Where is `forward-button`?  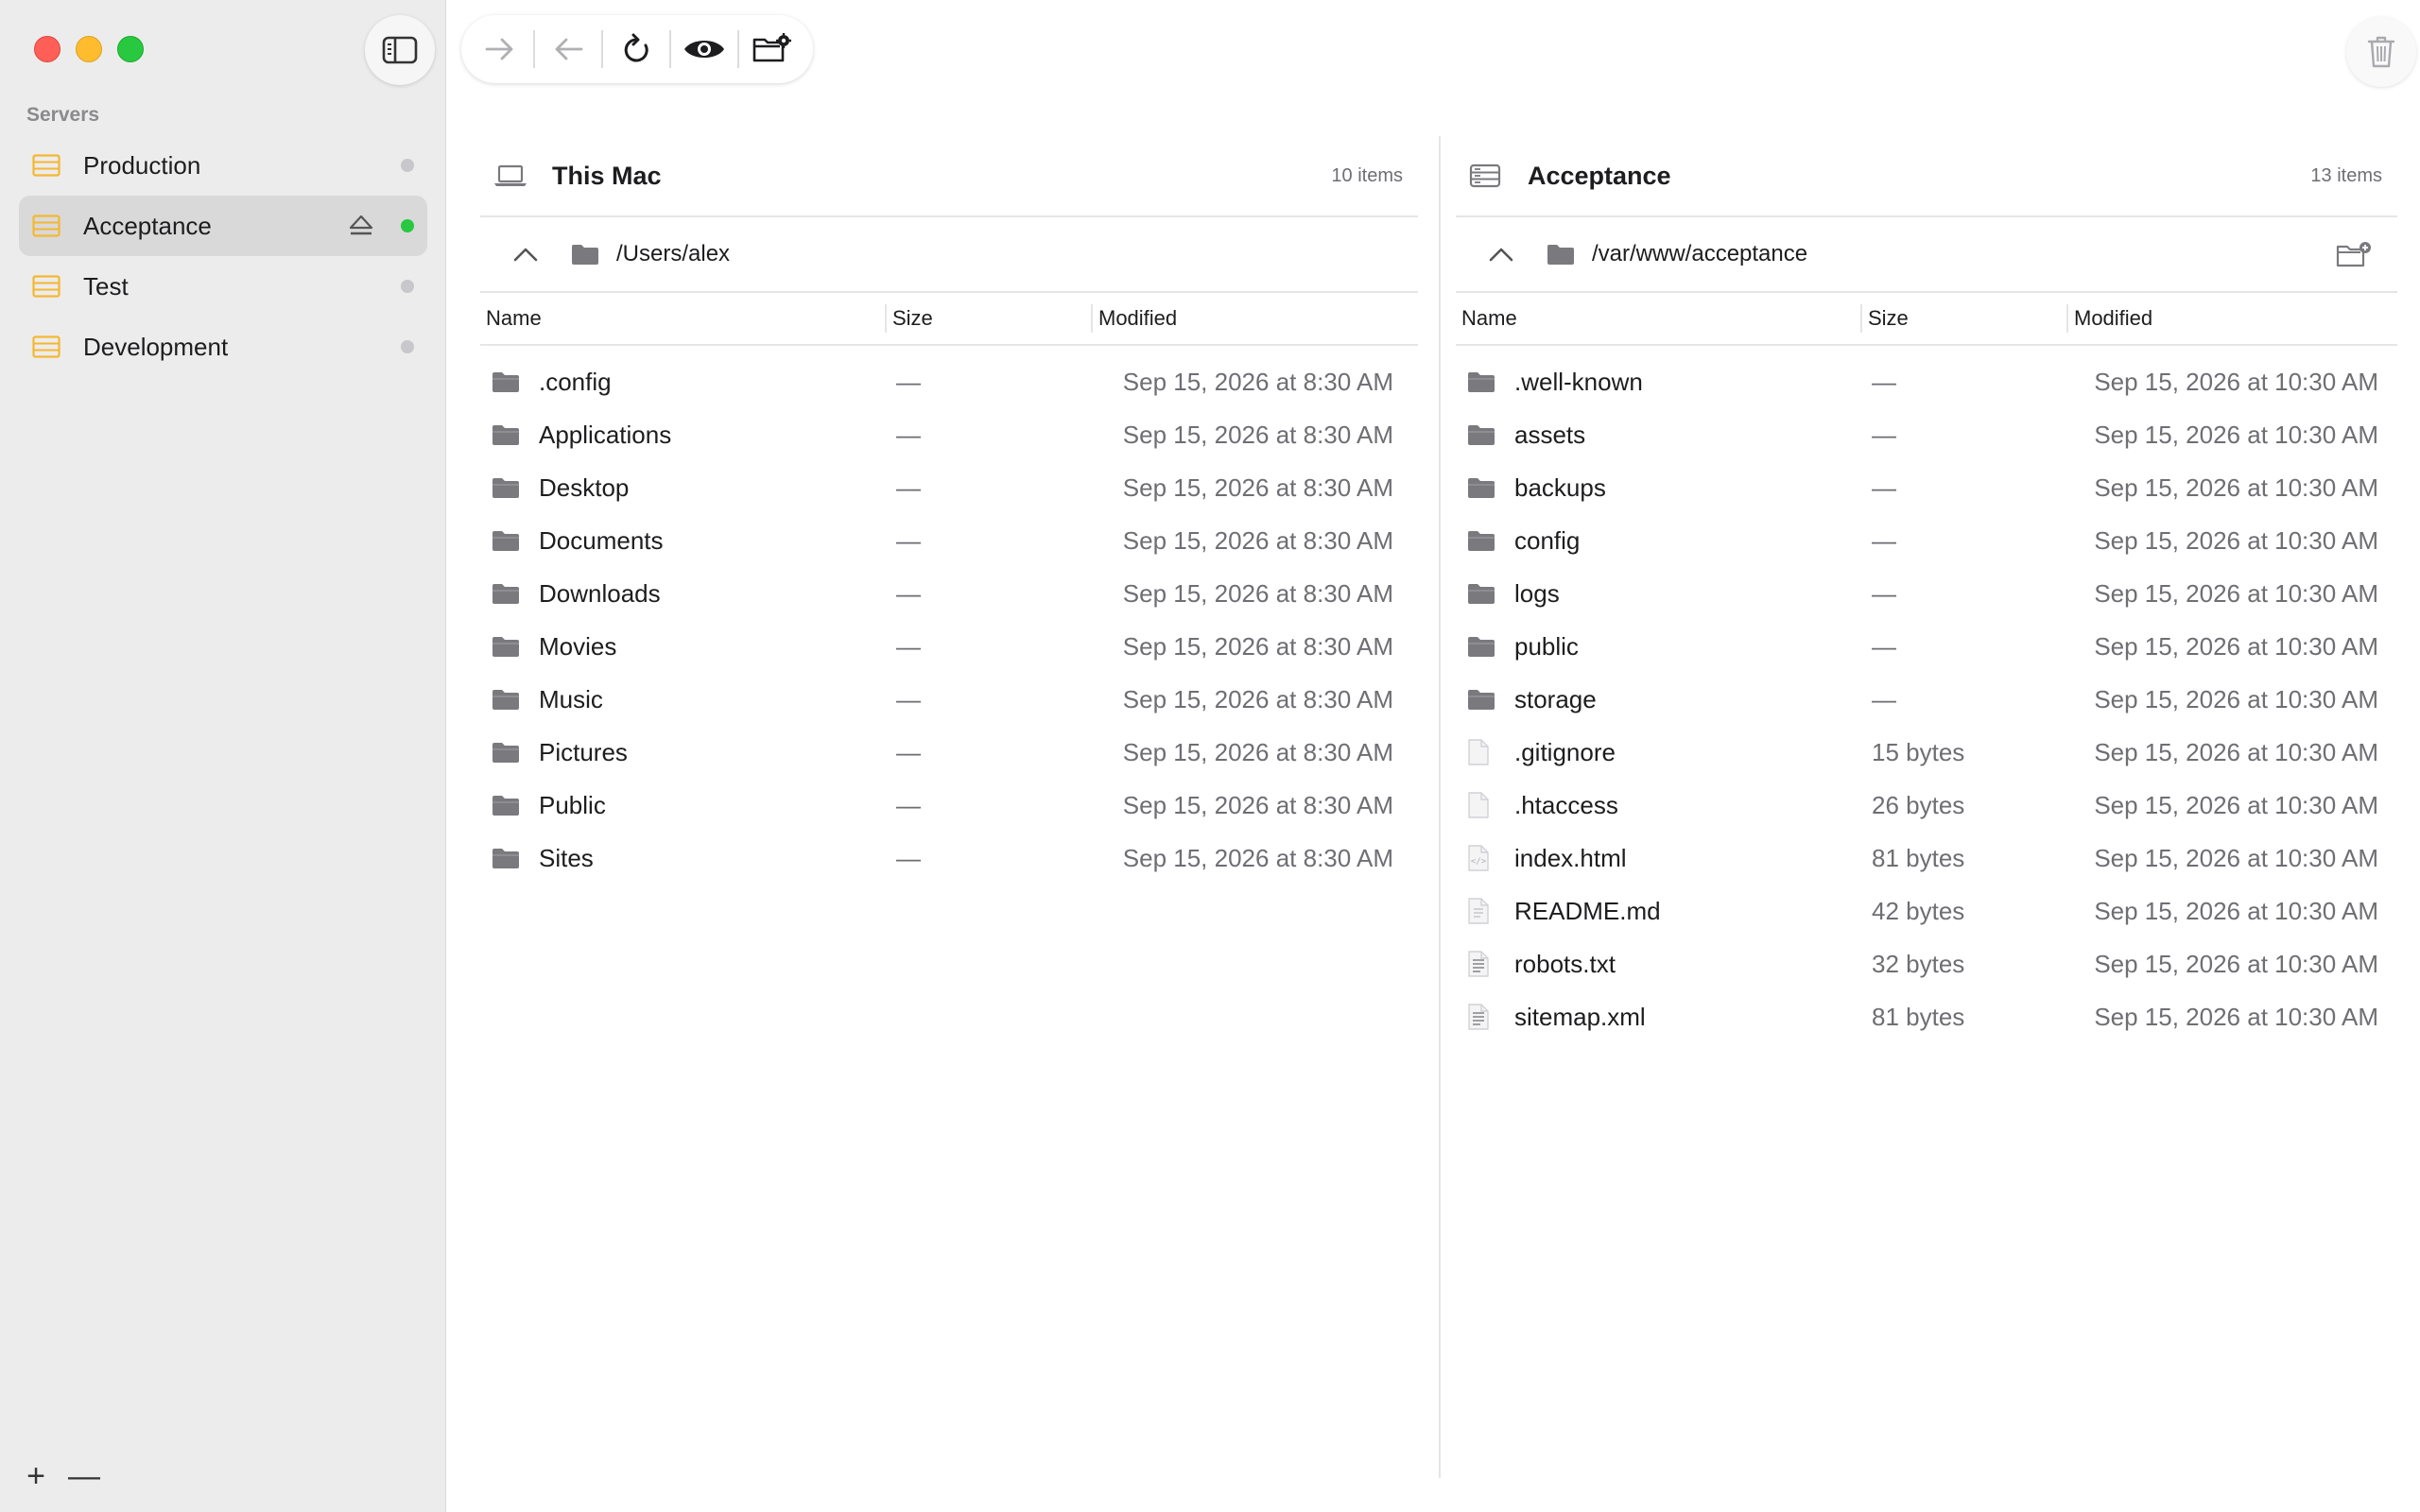 forward-button is located at coordinates (500, 49).